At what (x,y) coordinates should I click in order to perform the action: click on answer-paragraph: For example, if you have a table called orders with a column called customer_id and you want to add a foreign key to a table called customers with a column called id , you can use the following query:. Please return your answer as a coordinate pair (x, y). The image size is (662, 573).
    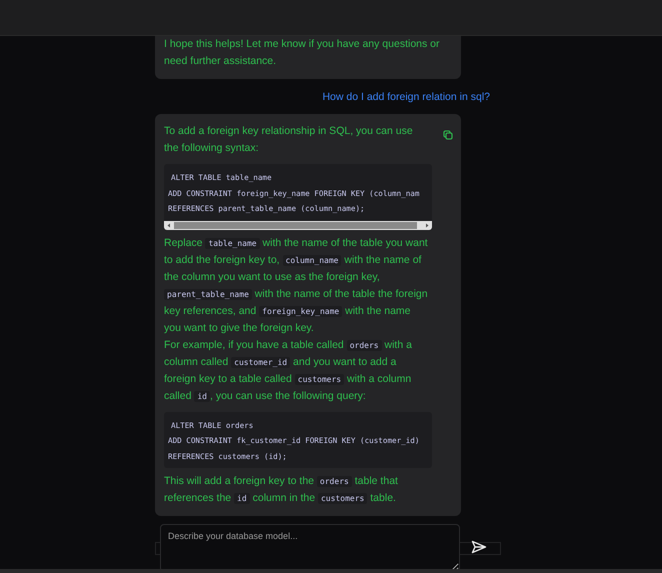
    Looking at the image, I should click on (288, 371).